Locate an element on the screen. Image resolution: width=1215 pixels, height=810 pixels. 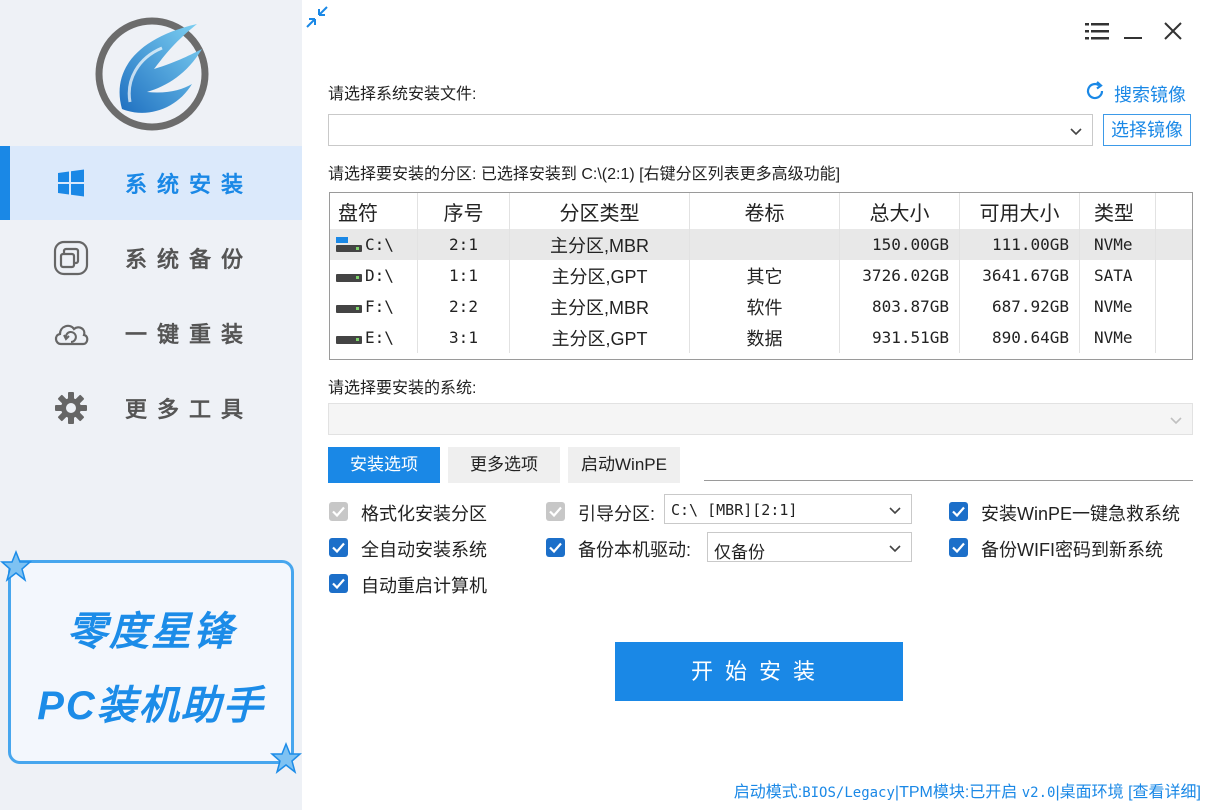
format-partition-checkbox is located at coordinates (338, 511).